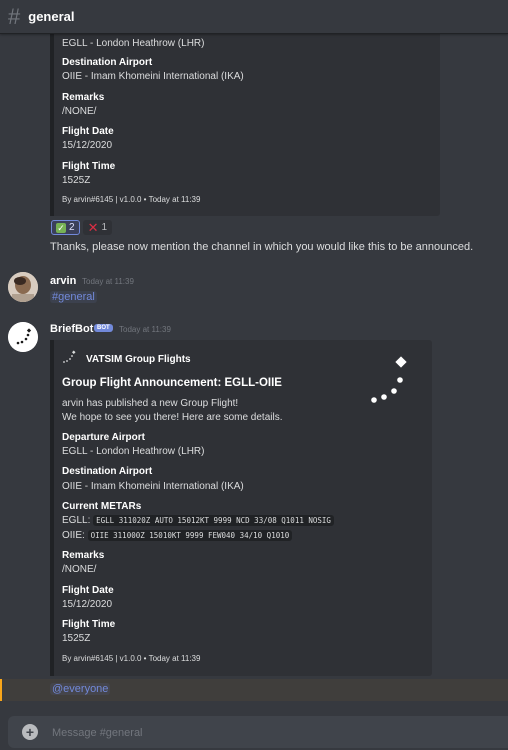  Describe the element at coordinates (172, 383) in the screenshot. I see `embed-title: Group Flight Announcement: EGLL-OIIE` at that location.